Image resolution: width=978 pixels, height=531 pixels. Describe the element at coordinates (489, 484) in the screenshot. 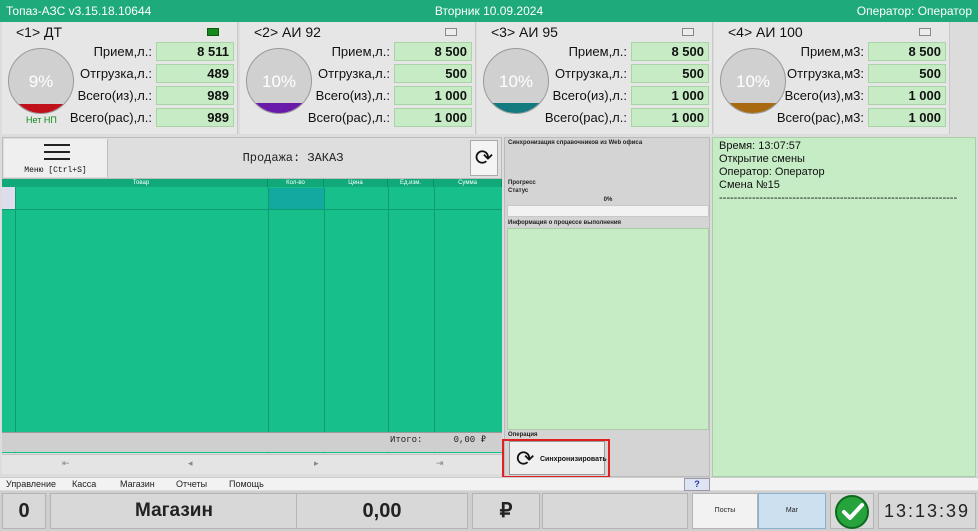

I see `menu-strip: Управление Касса Магазин Отчеты Помощь ?` at that location.